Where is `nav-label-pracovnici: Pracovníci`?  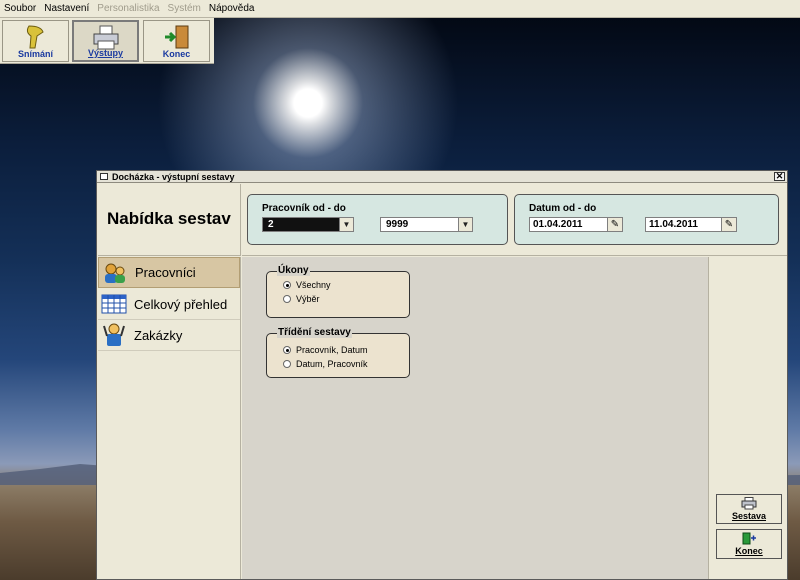 nav-label-pracovnici: Pracovníci is located at coordinates (165, 272).